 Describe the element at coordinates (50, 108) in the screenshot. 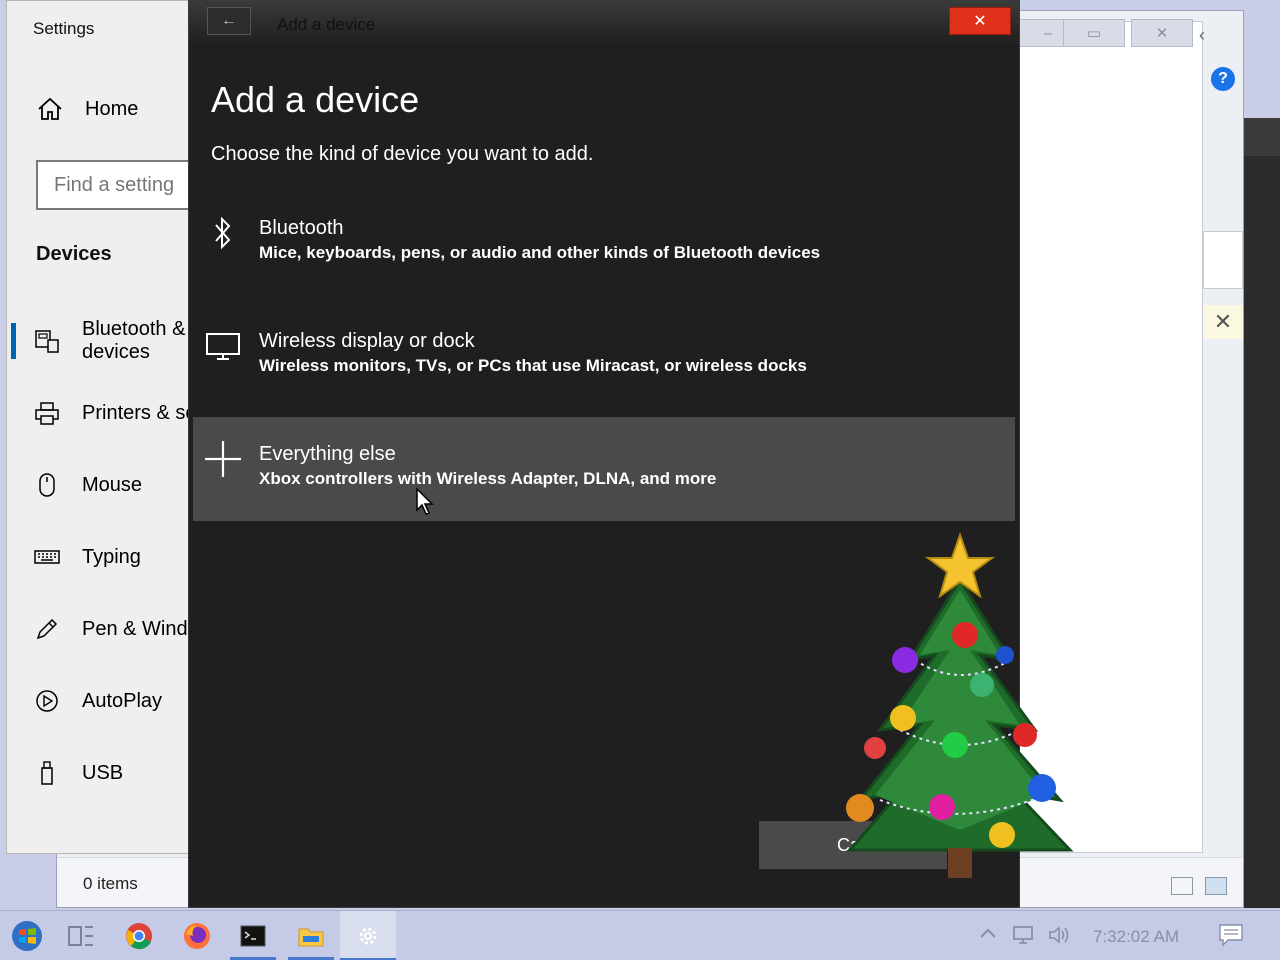

I see `home-icon` at that location.